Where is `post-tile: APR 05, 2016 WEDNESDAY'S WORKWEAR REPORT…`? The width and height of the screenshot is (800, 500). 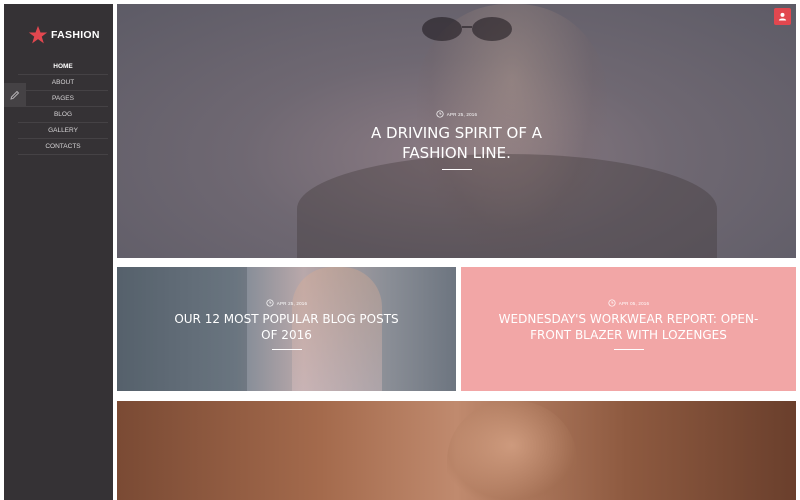 post-tile: APR 05, 2016 WEDNESDAY'S WORKWEAR REPORT… is located at coordinates (628, 329).